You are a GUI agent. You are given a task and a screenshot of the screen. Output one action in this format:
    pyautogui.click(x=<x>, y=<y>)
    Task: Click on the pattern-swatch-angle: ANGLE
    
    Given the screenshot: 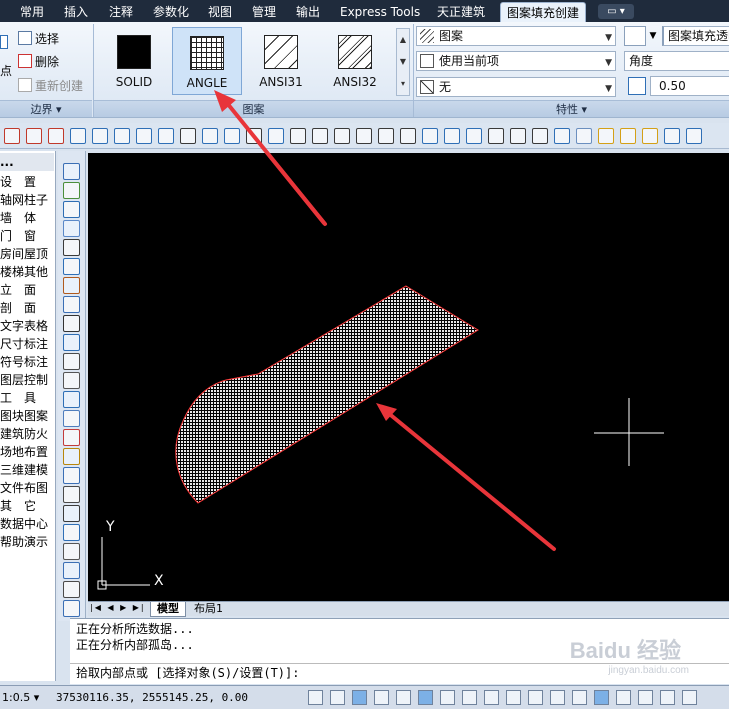 What is the action you would take?
    pyautogui.click(x=207, y=61)
    